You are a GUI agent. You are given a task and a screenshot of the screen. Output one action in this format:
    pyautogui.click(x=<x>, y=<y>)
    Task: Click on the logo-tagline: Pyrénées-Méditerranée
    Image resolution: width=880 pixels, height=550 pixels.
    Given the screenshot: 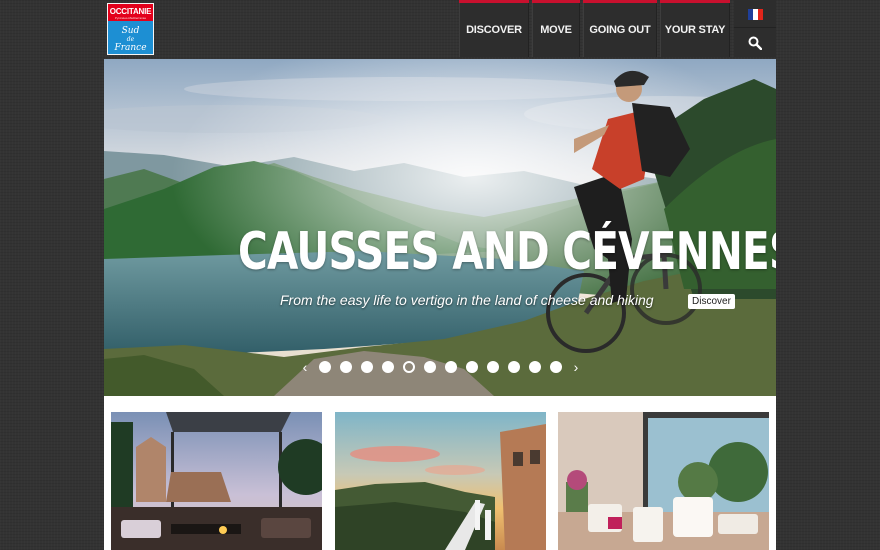 What is the action you would take?
    pyautogui.click(x=130, y=18)
    